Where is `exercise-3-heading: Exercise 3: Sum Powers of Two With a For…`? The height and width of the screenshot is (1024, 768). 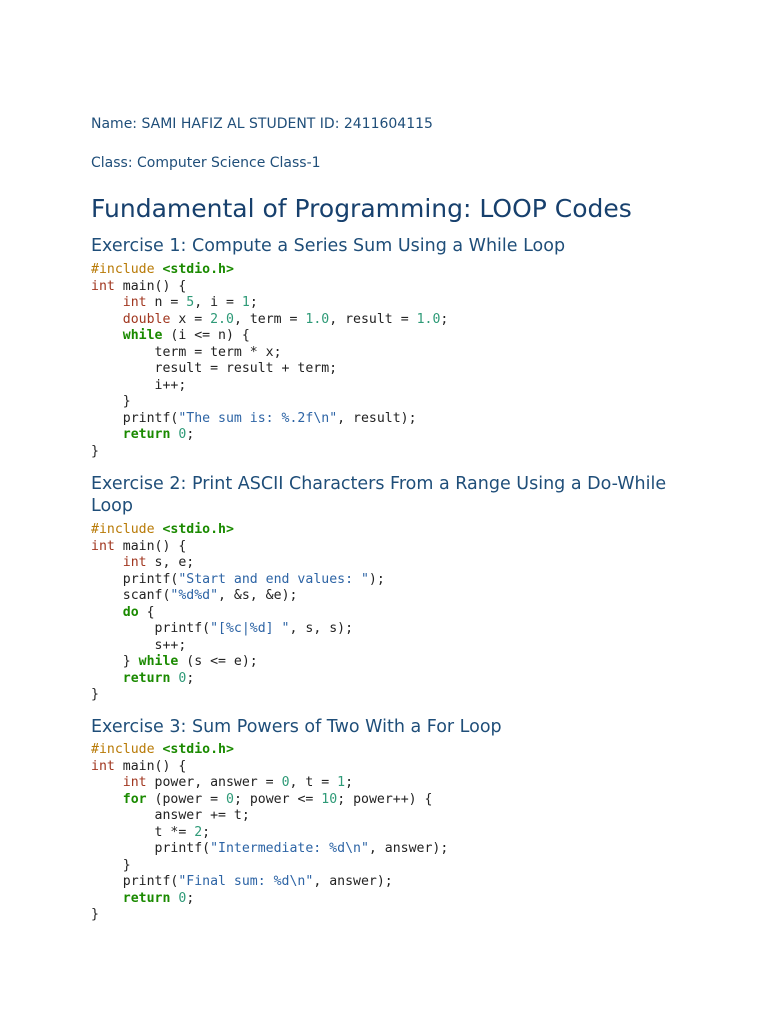
exercise-3-heading: Exercise 3: Sum Powers of Two With a For… is located at coordinates (296, 727).